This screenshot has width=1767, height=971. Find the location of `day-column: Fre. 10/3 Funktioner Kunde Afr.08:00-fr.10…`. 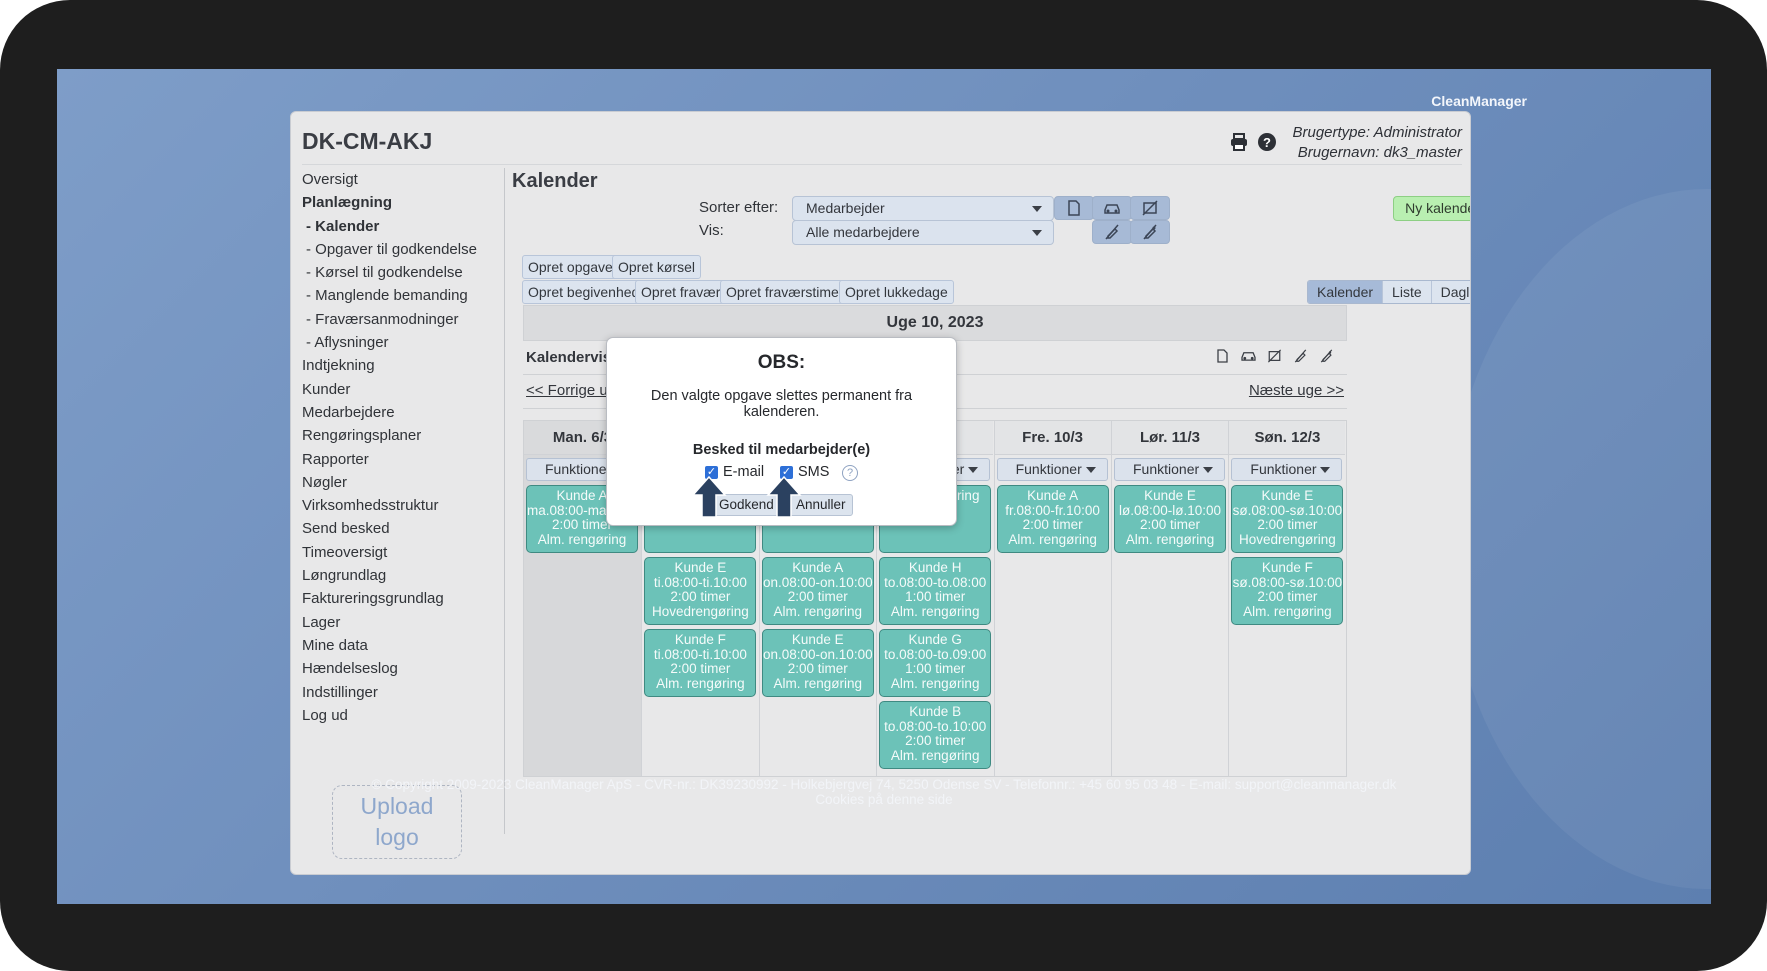

day-column: Fre. 10/3 Funktioner Kunde Afr.08:00-fr.10… is located at coordinates (1052, 598).